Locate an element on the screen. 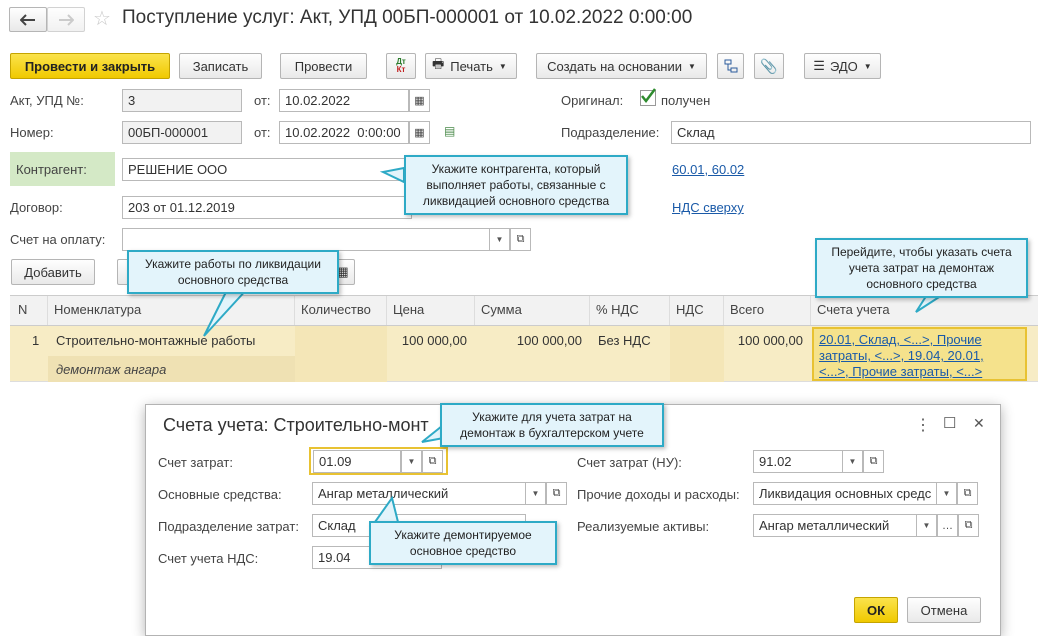 The width and height of the screenshot is (1038, 636). contract-field: 203 от 01.12.2019 is located at coordinates (267, 207).